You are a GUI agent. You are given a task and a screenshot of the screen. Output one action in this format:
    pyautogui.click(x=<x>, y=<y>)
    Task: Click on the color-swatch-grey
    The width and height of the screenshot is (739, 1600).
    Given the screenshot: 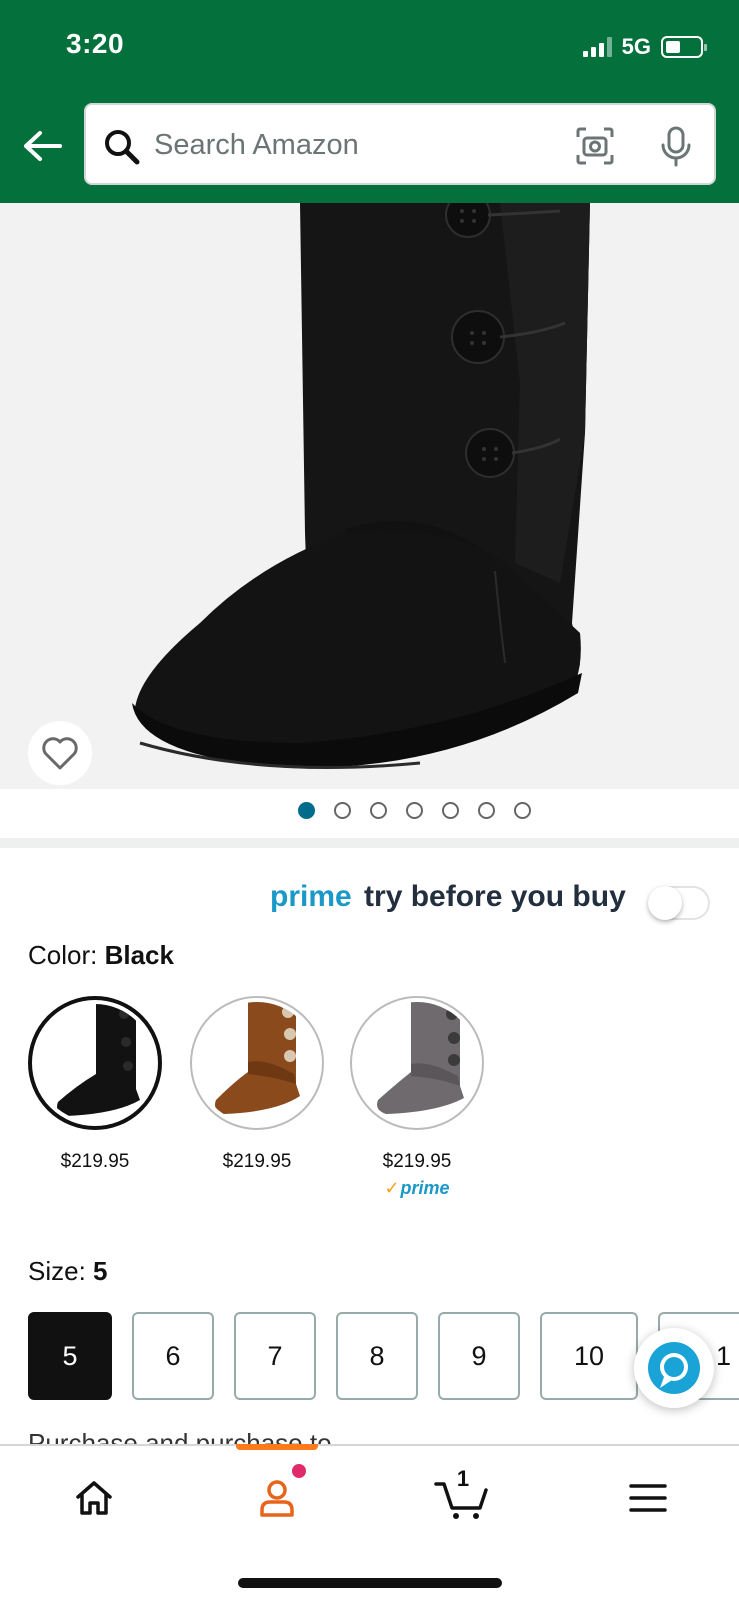 What is the action you would take?
    pyautogui.click(x=417, y=1063)
    